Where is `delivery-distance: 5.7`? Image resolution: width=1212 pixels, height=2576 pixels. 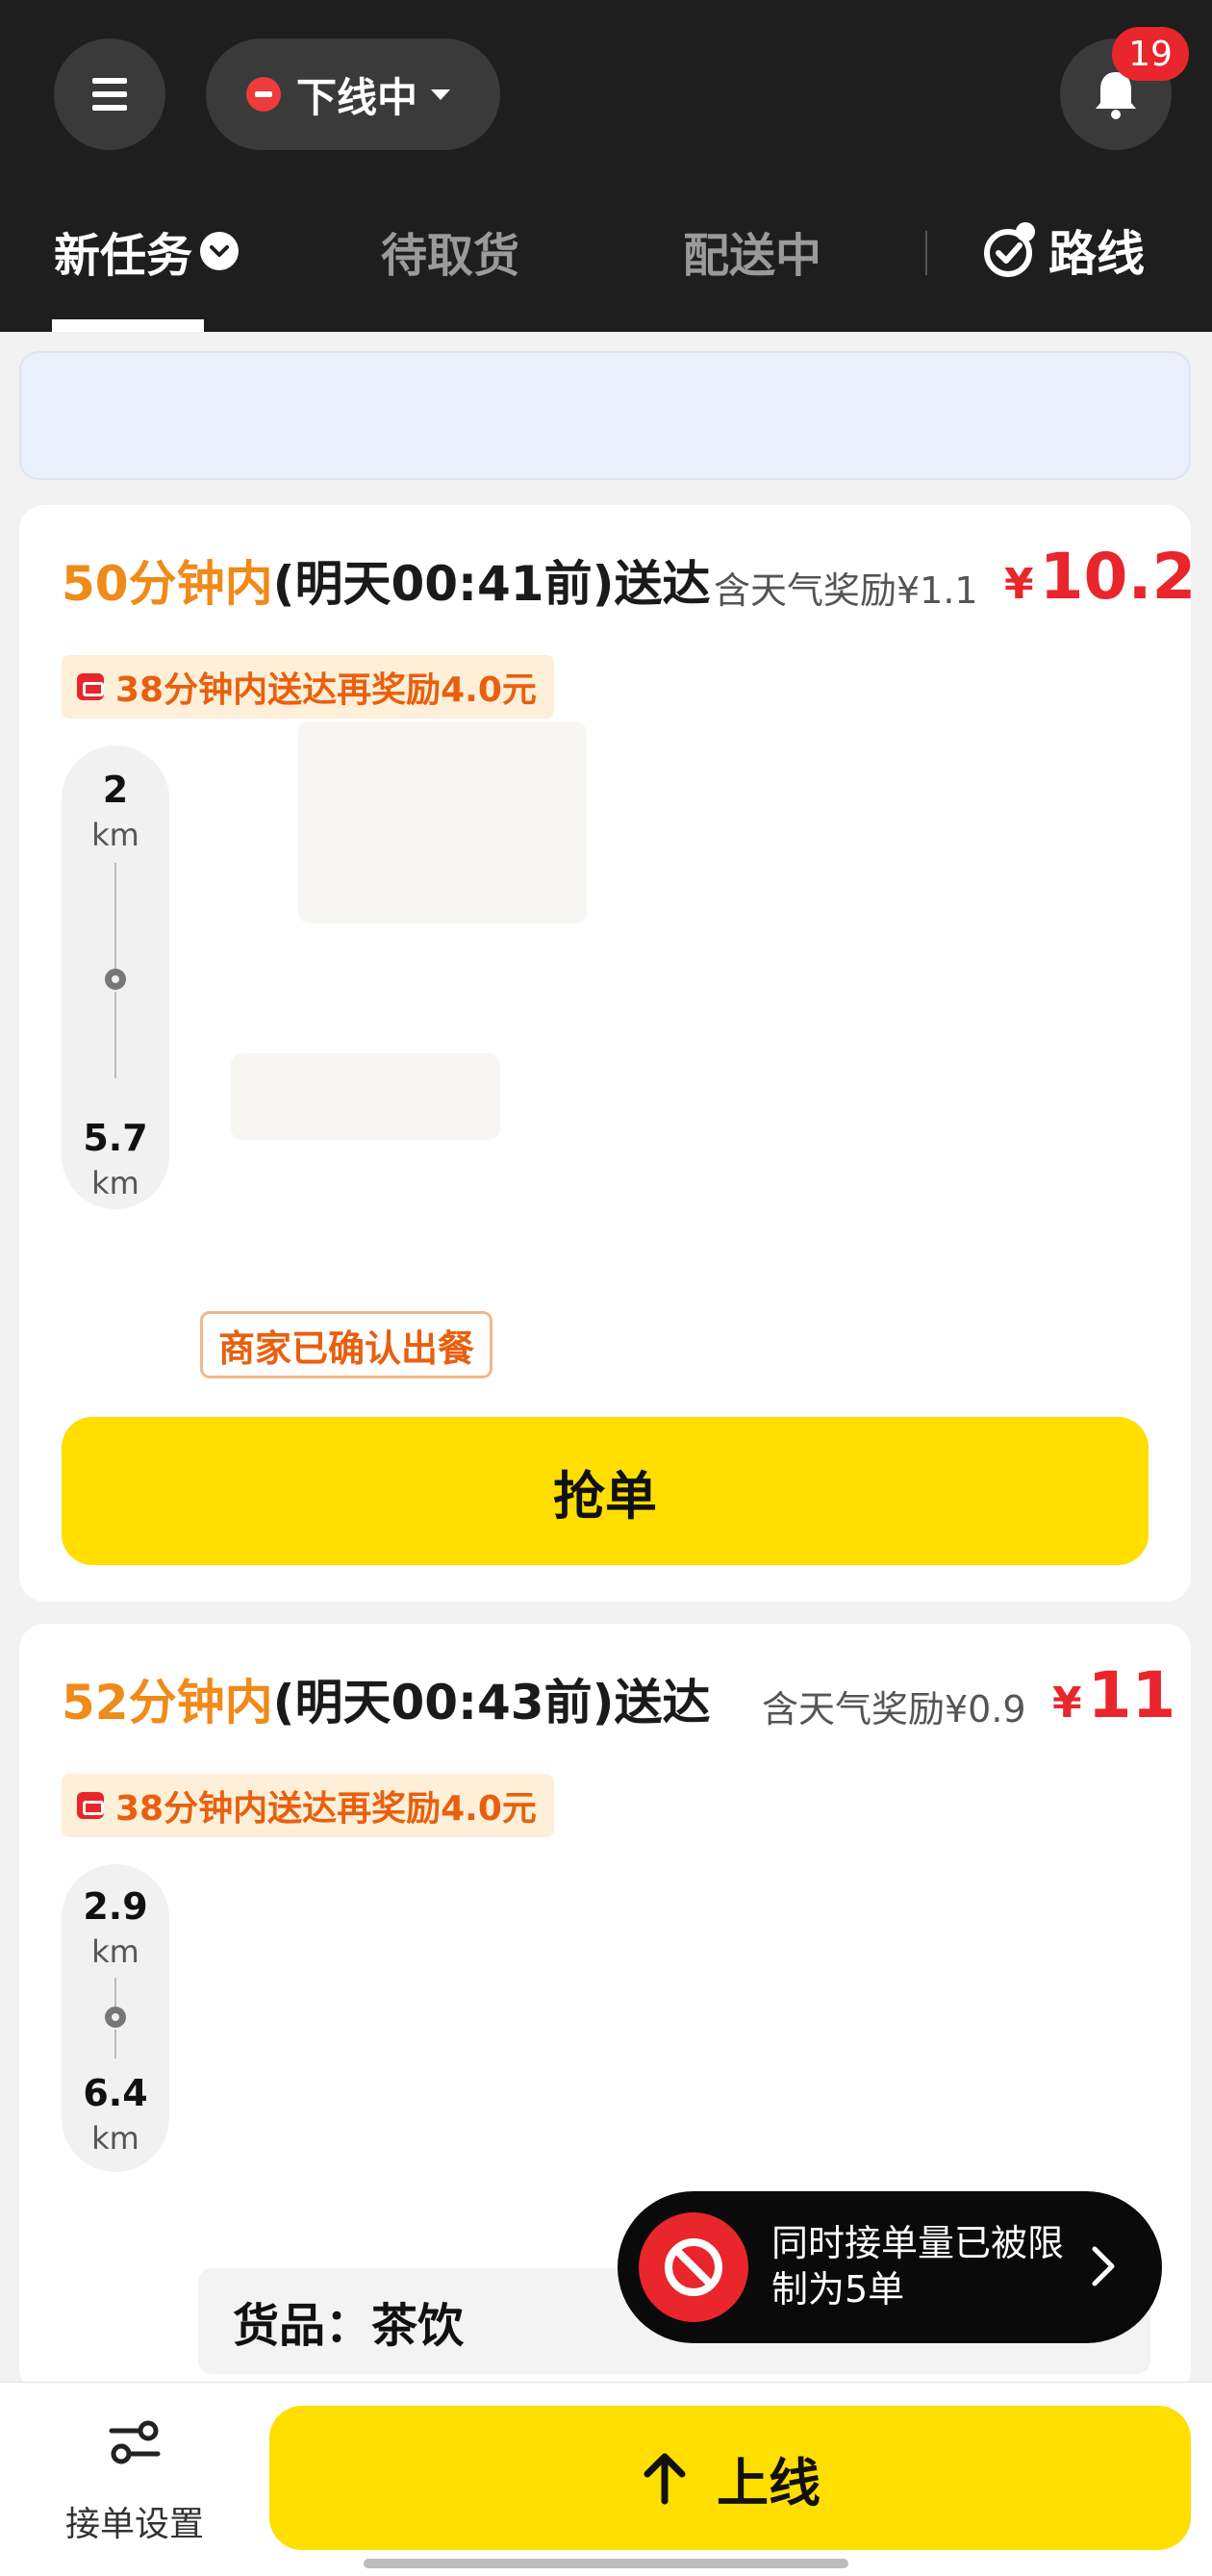 delivery-distance: 5.7 is located at coordinates (115, 1138).